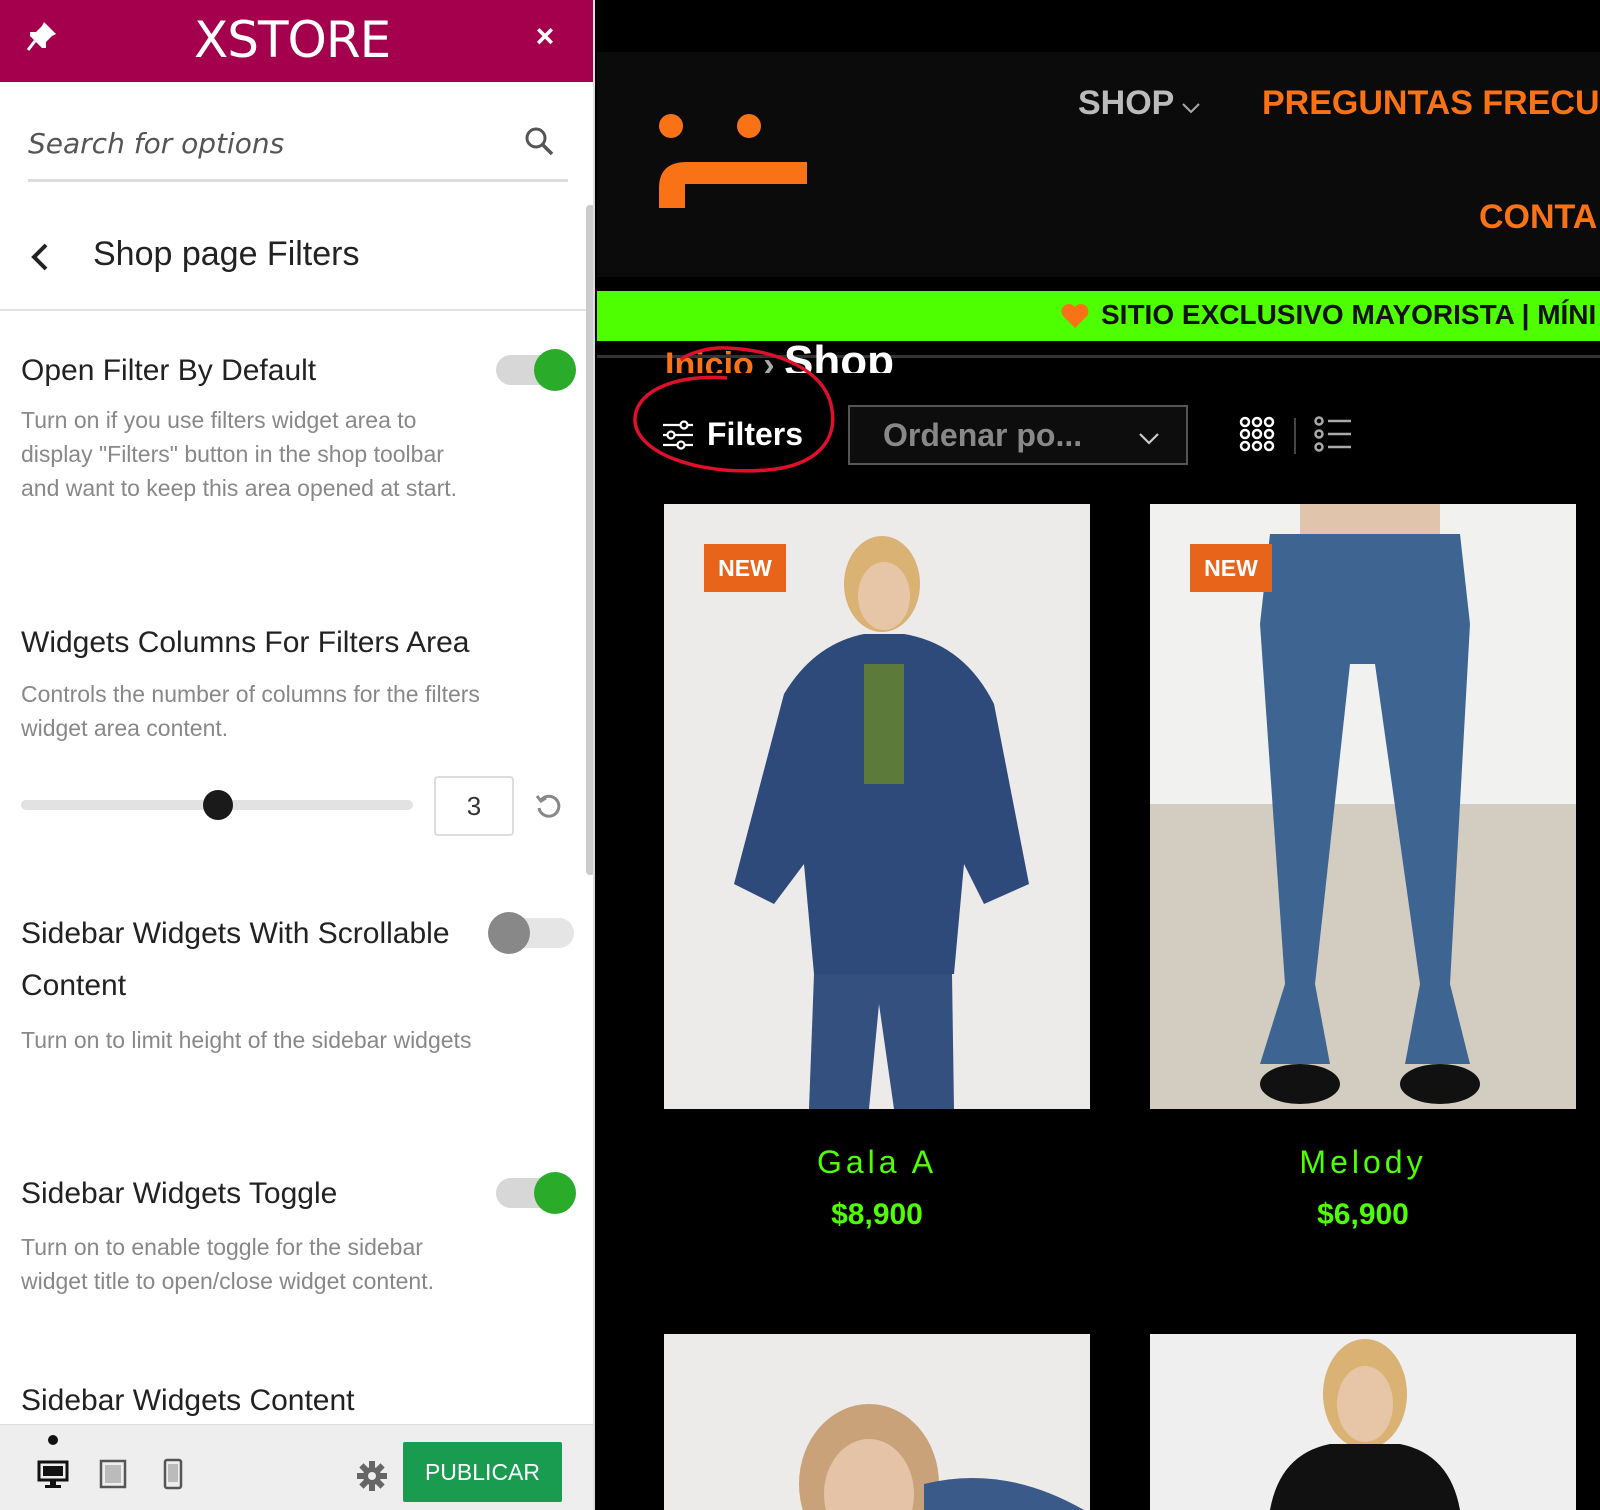 Image resolution: width=1600 pixels, height=1510 pixels. Describe the element at coordinates (42, 36) in the screenshot. I see `pin-icon` at that location.